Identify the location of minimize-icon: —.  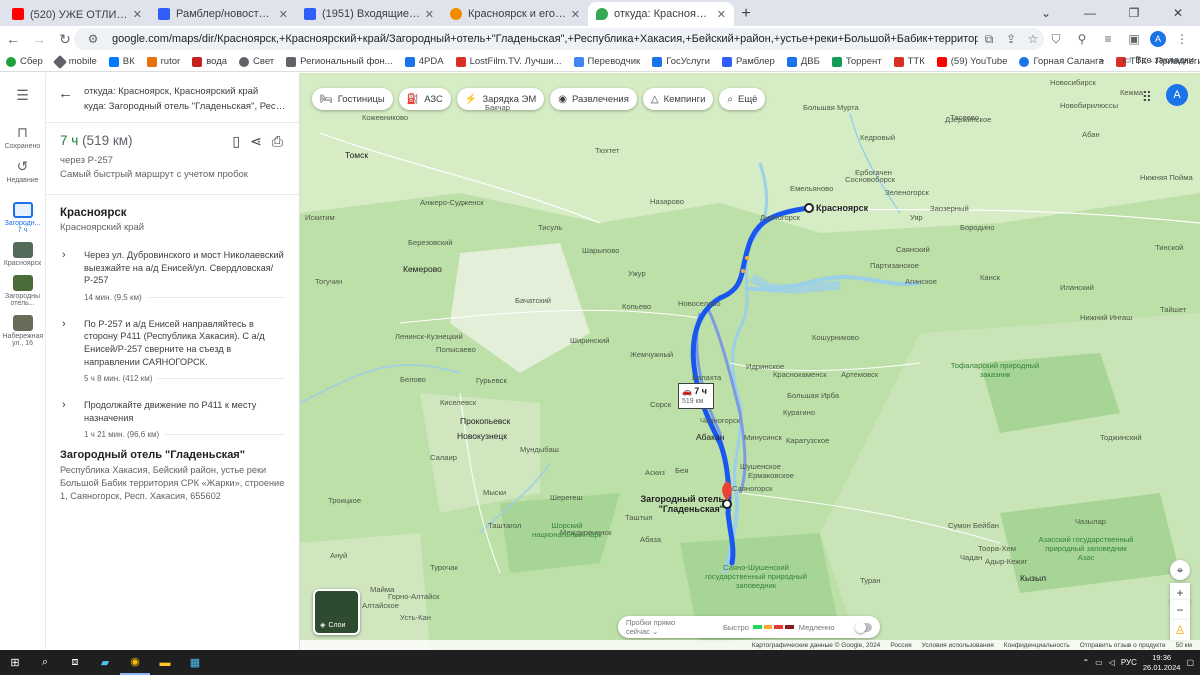
(1090, 13).